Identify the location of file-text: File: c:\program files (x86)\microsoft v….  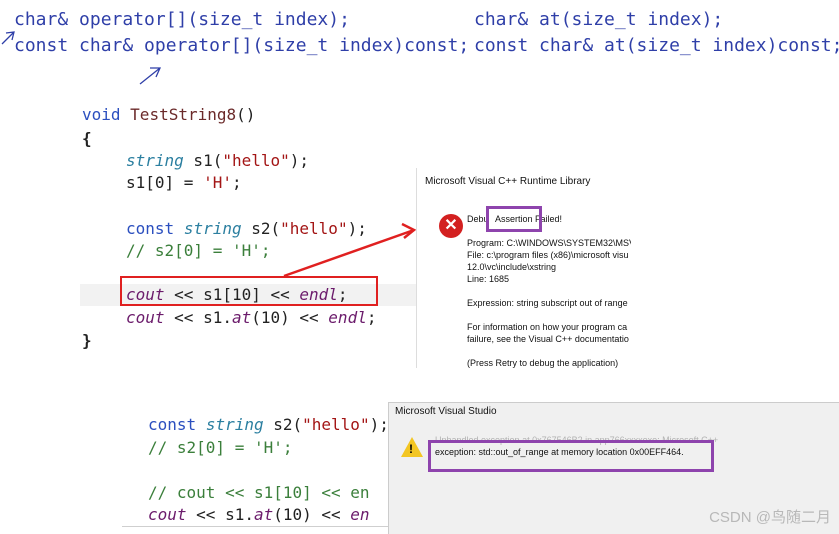
(548, 255).